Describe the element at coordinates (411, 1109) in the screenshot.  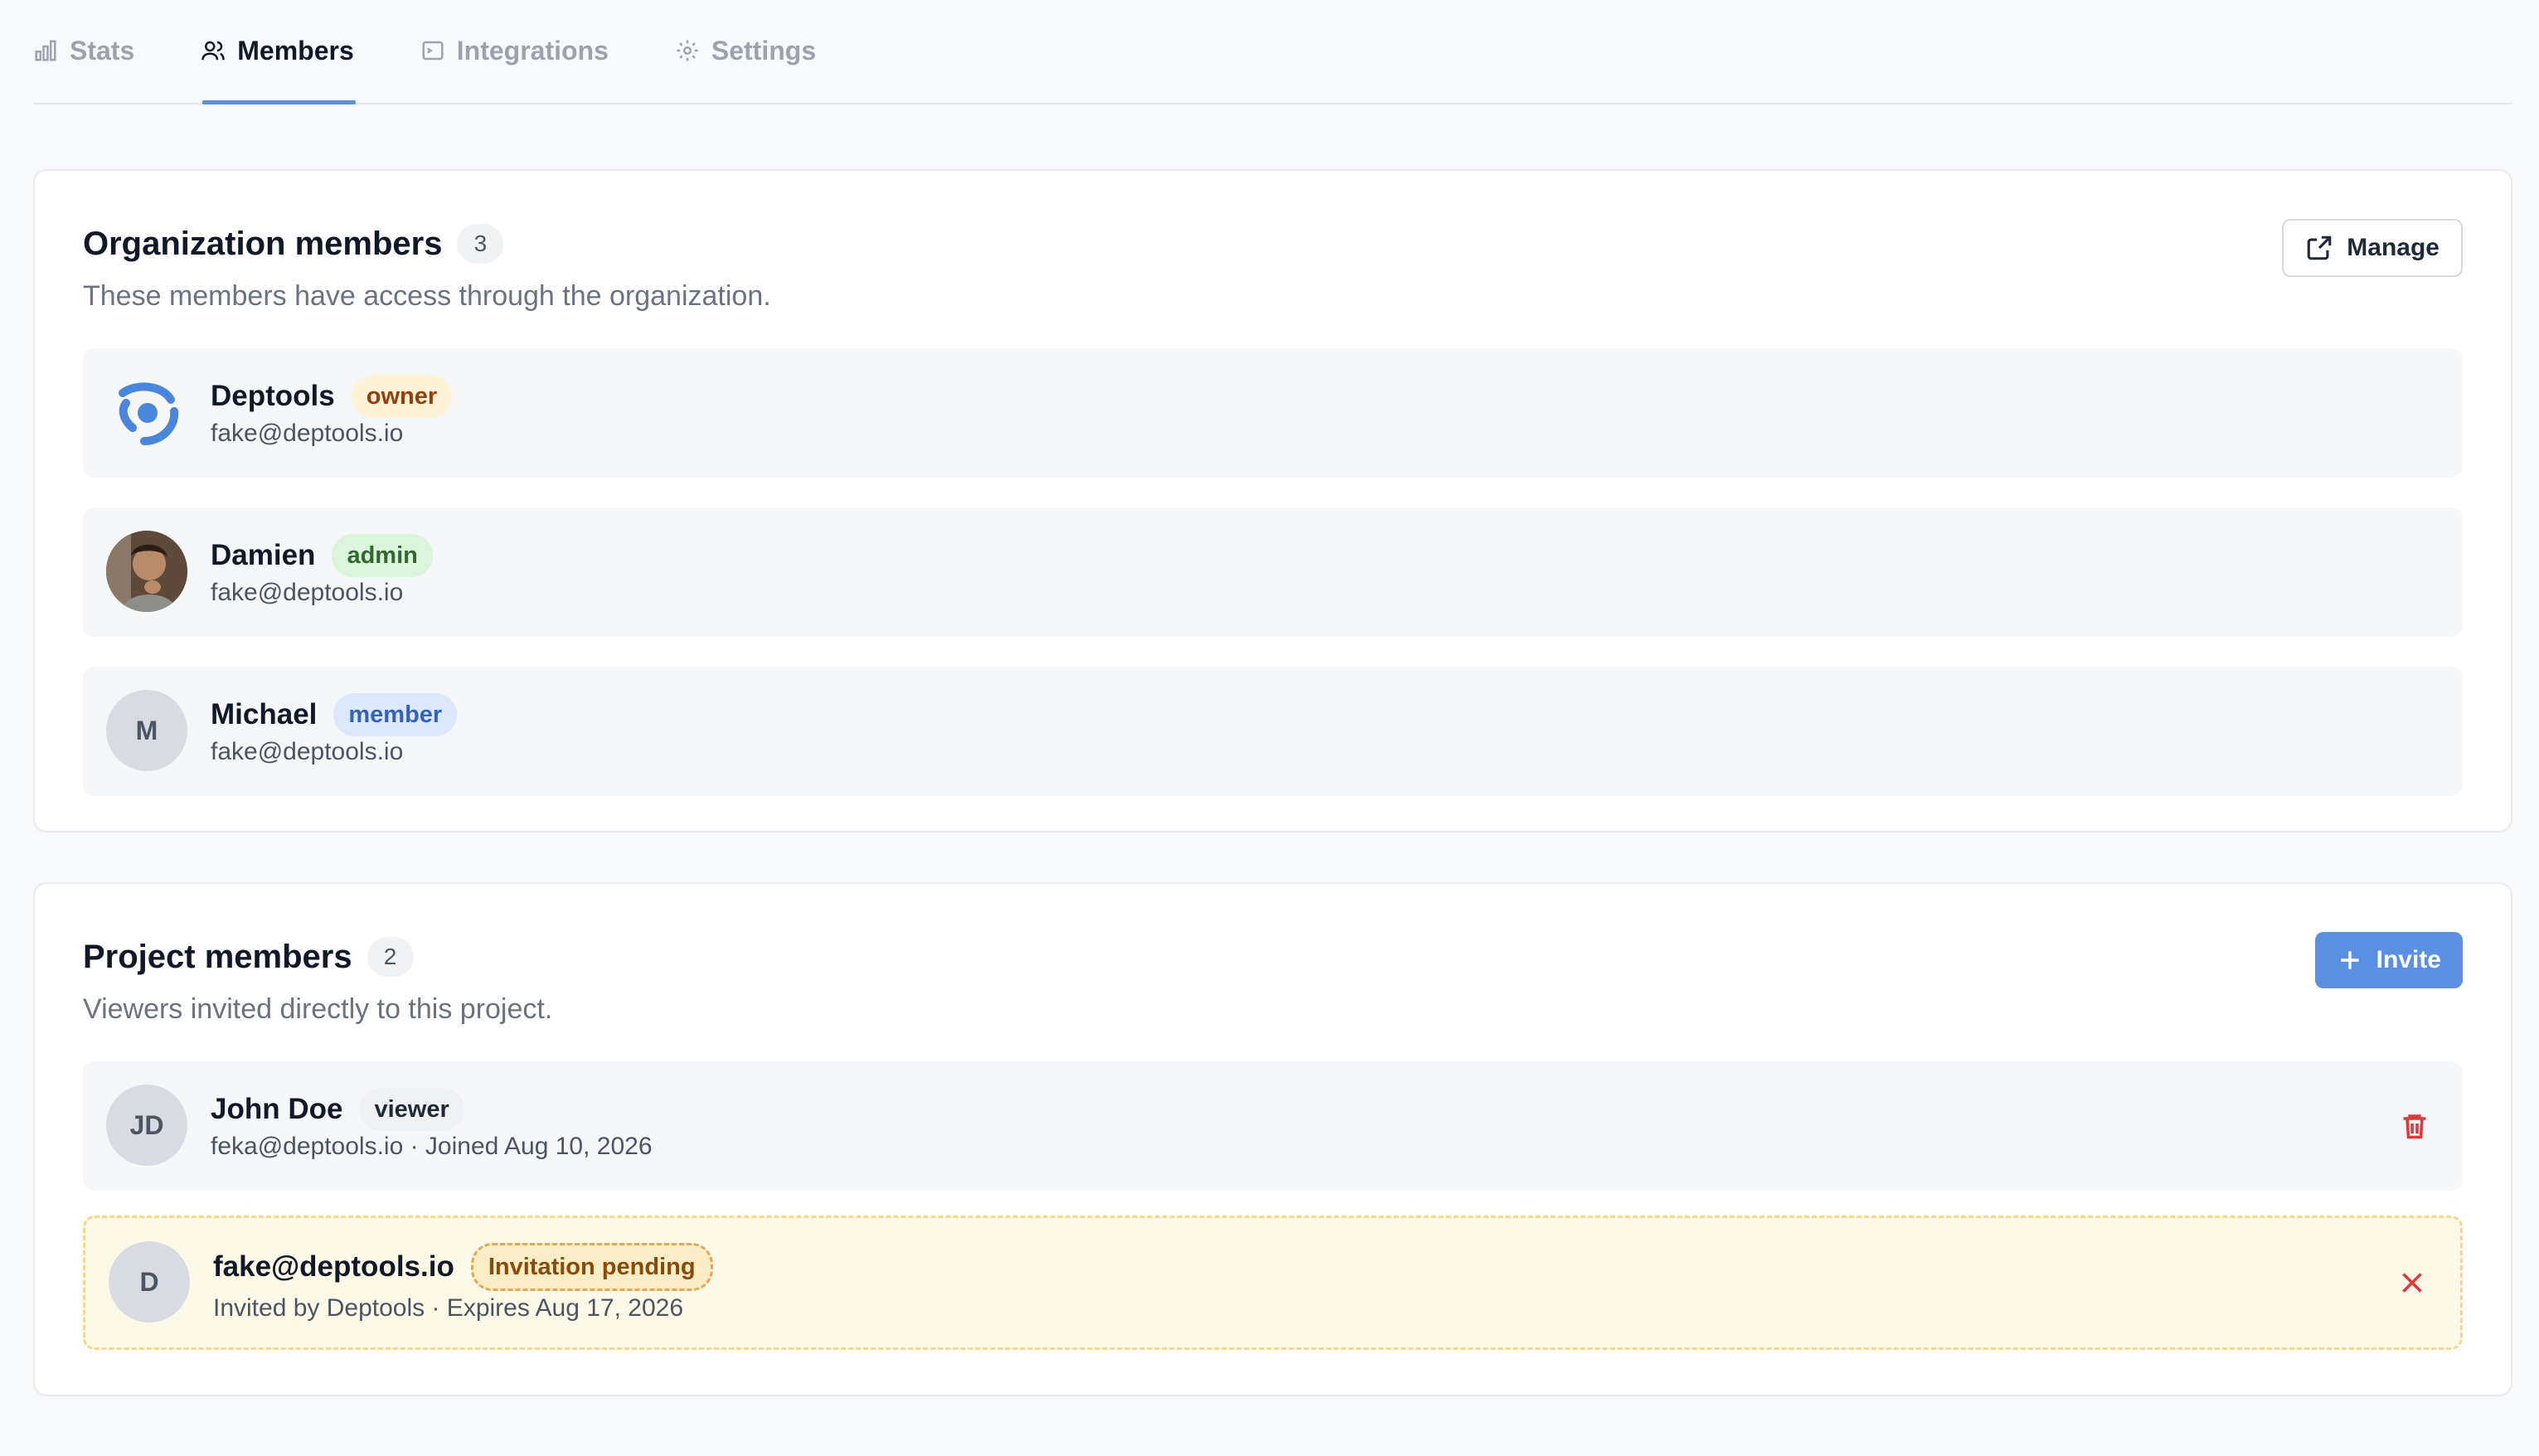
I see `role-badge-viewer: viewer` at that location.